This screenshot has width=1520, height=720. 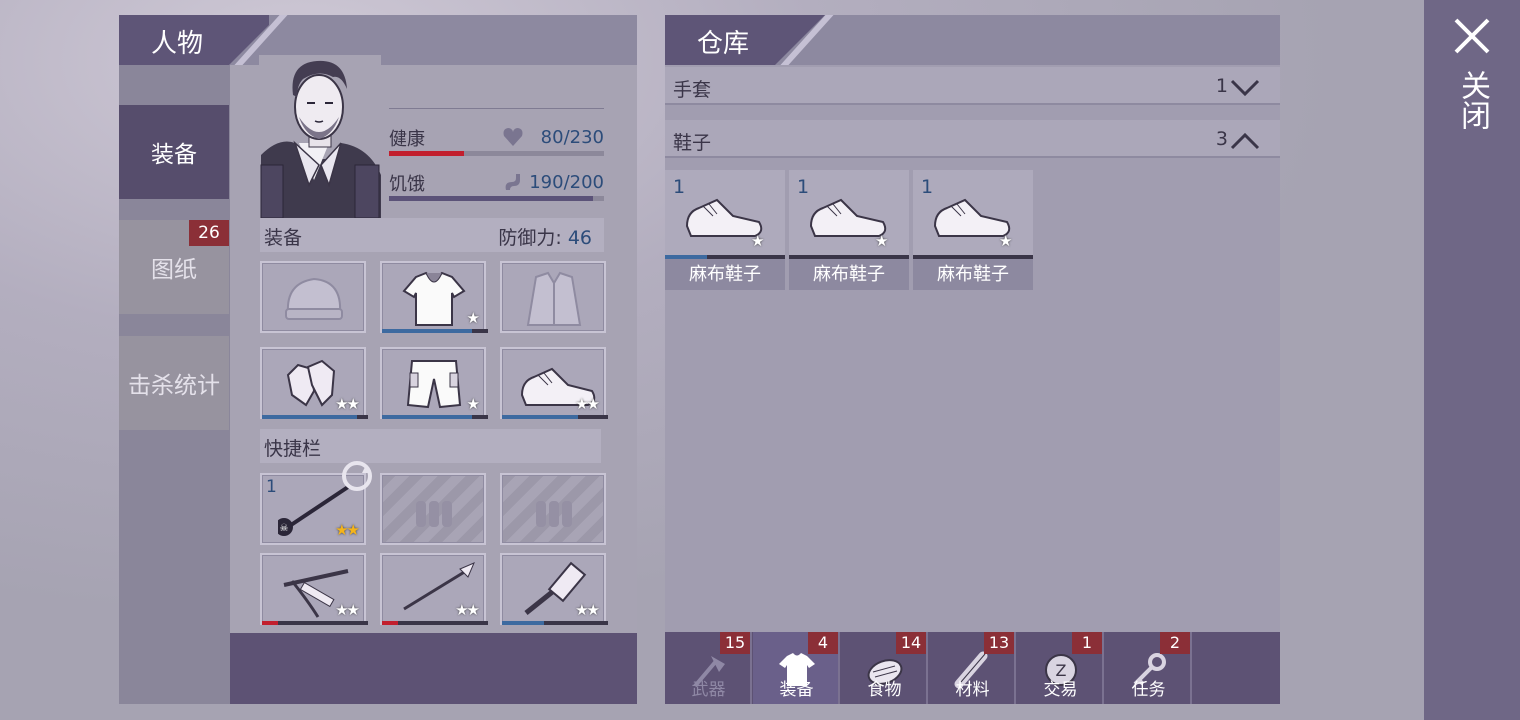 I want to click on equip-slot-body: ★, so click(x=434, y=297).